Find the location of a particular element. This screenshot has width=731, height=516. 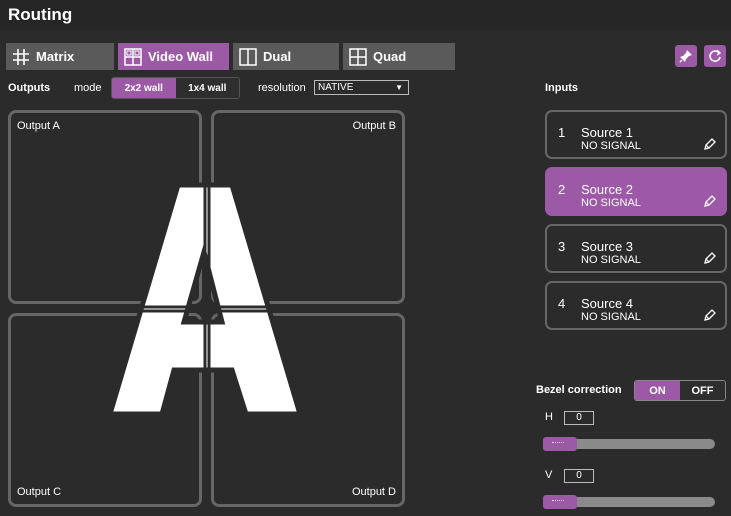

input-name: Source 3 is located at coordinates (607, 246).